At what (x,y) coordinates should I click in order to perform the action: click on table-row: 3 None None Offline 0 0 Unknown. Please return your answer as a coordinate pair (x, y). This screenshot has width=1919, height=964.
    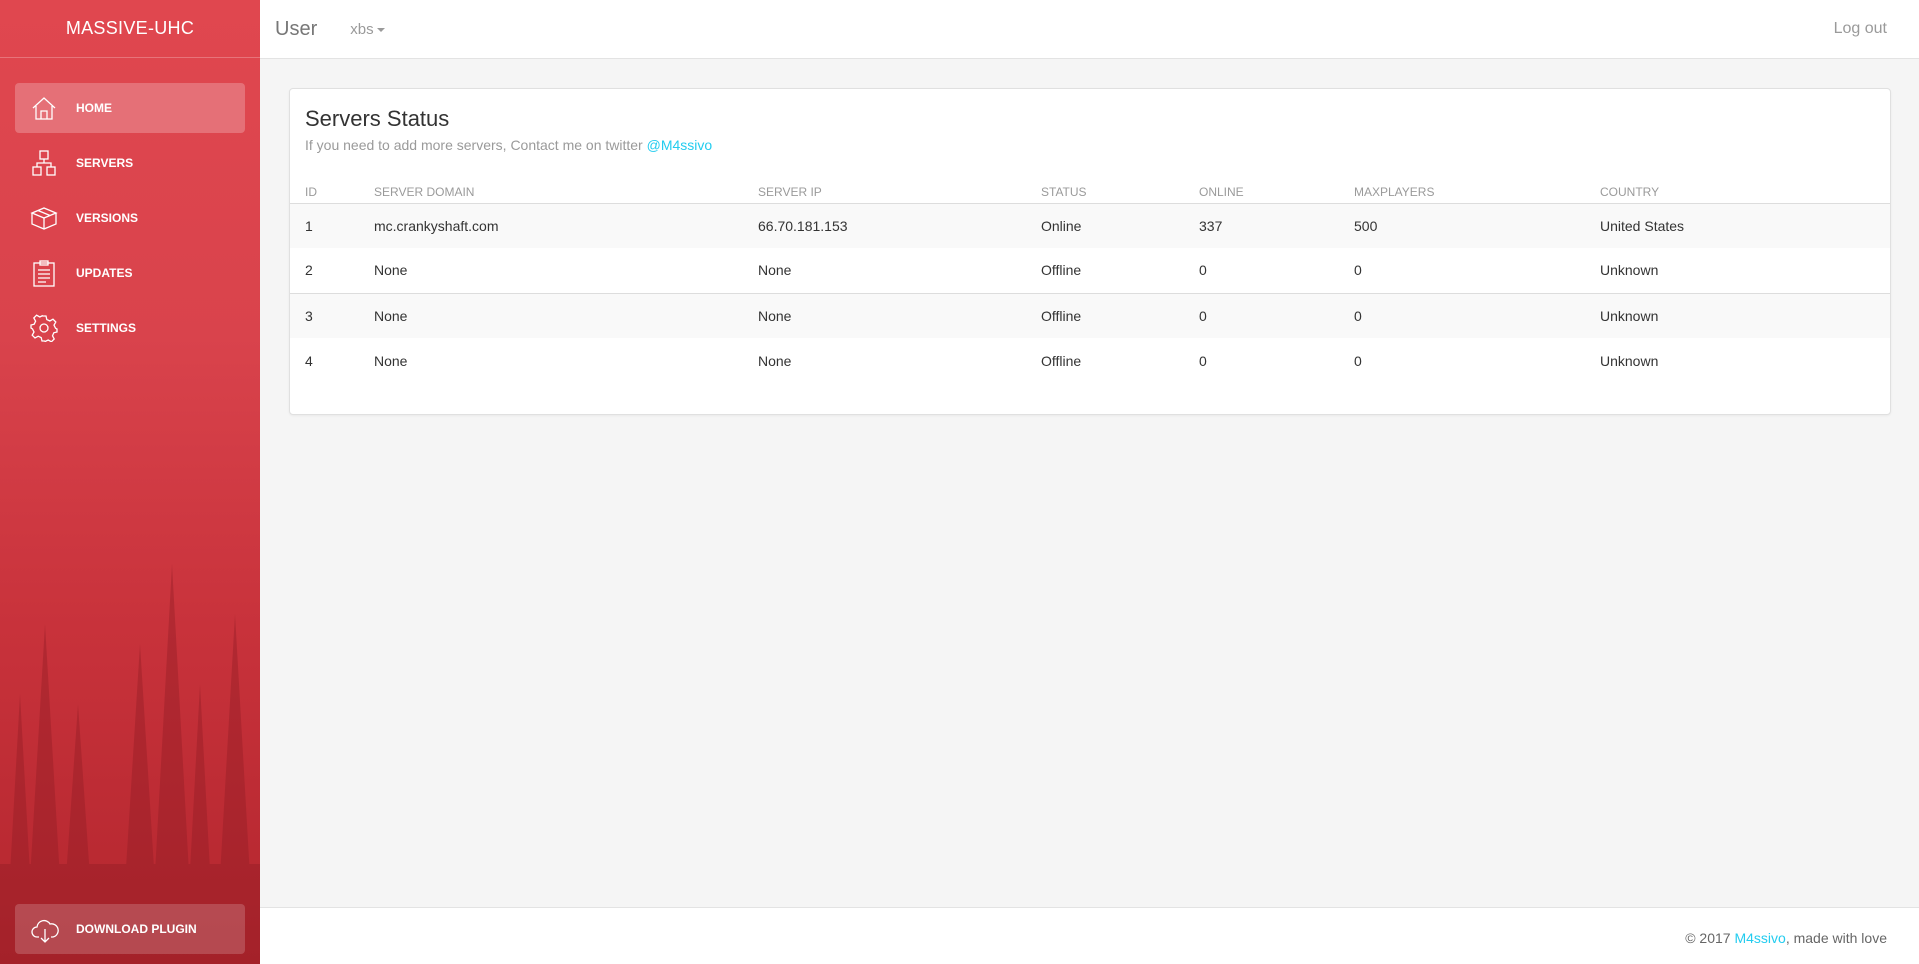
    Looking at the image, I should click on (1090, 315).